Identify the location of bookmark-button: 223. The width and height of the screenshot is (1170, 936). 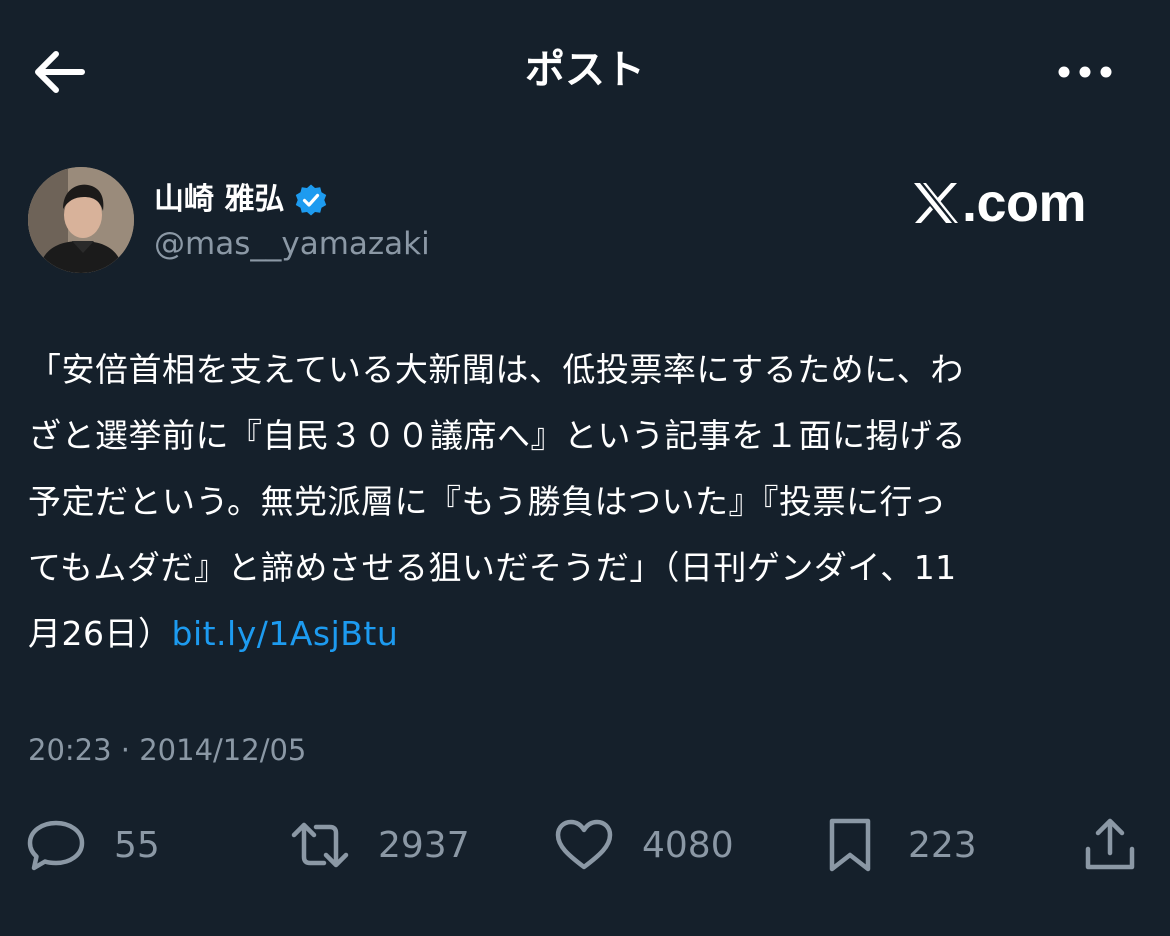
(898, 845).